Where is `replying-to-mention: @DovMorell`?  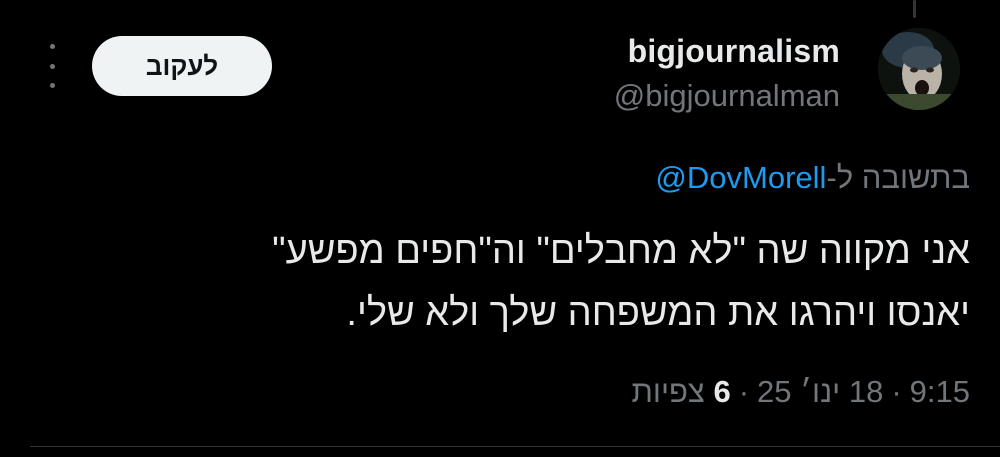
replying-to-mention: @DovMorell is located at coordinates (740, 177).